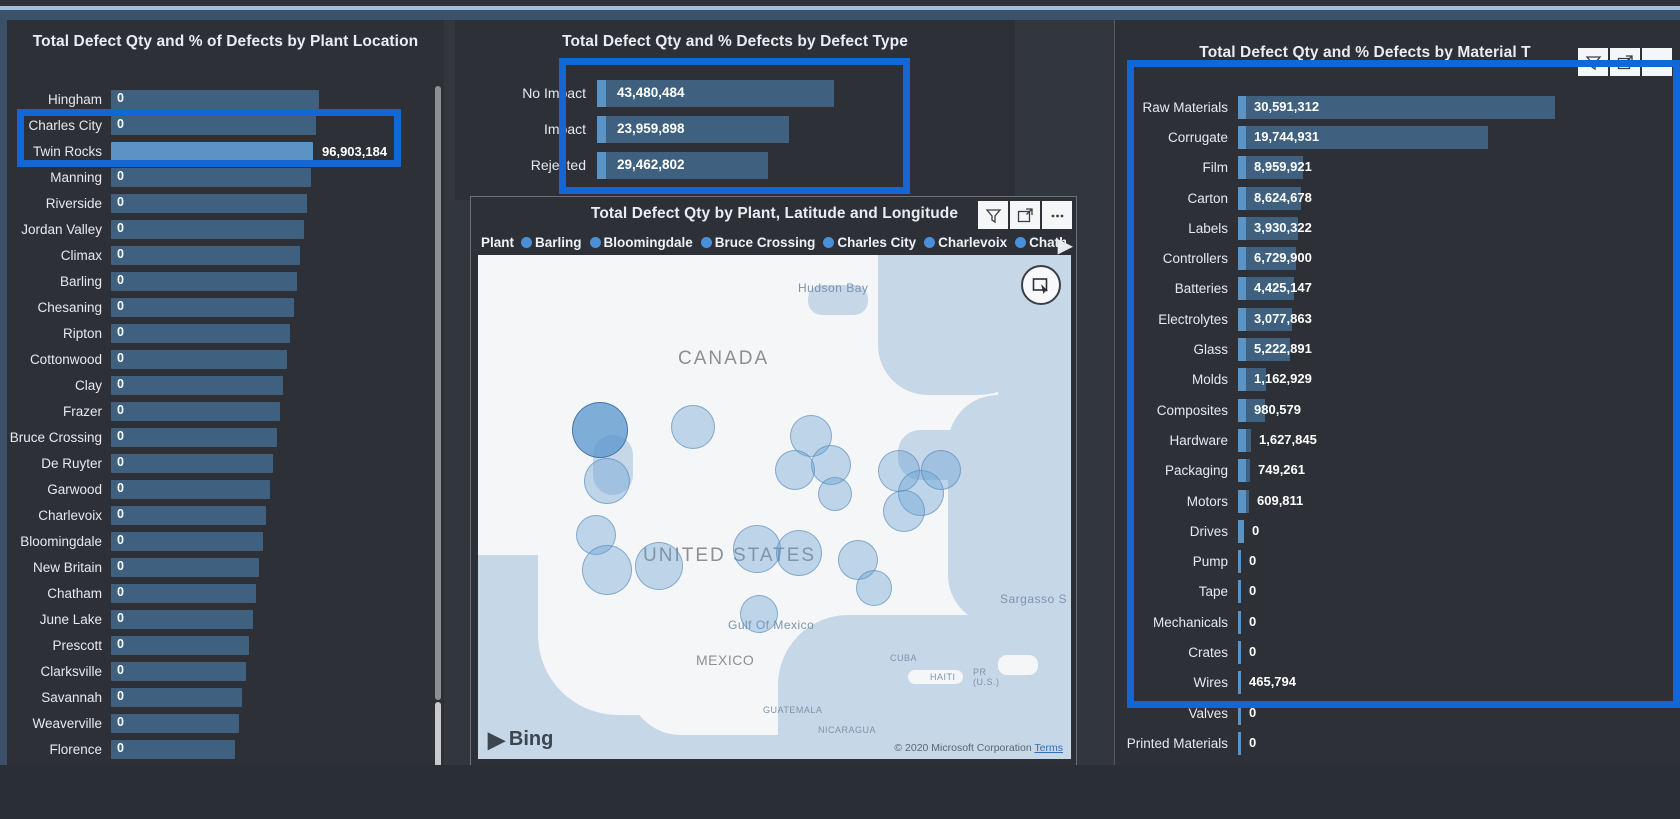  I want to click on material-type-row: Carton 8,624,678, so click(1395, 198).